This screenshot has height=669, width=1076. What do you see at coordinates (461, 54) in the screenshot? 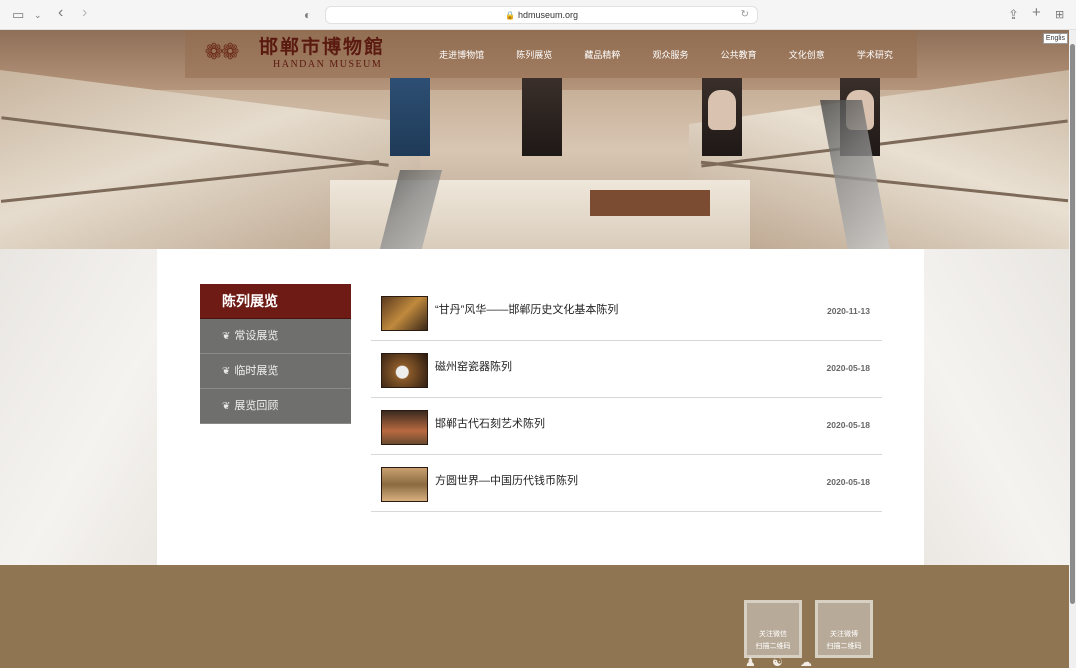
I see `nav-item-about: 走进博物馆` at bounding box center [461, 54].